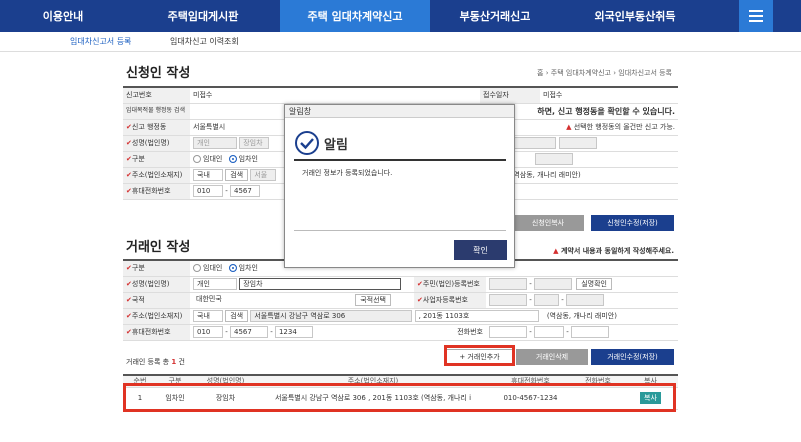  What do you see at coordinates (545, 175) in the screenshot?
I see `addr-extra: (역삼동, 개나리 래미안)` at bounding box center [545, 175].